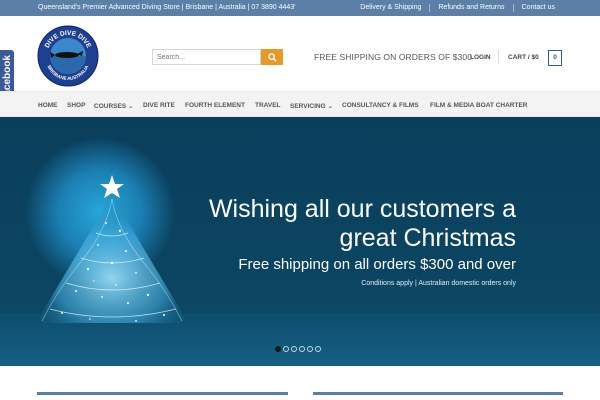  I want to click on search-button, so click(272, 57).